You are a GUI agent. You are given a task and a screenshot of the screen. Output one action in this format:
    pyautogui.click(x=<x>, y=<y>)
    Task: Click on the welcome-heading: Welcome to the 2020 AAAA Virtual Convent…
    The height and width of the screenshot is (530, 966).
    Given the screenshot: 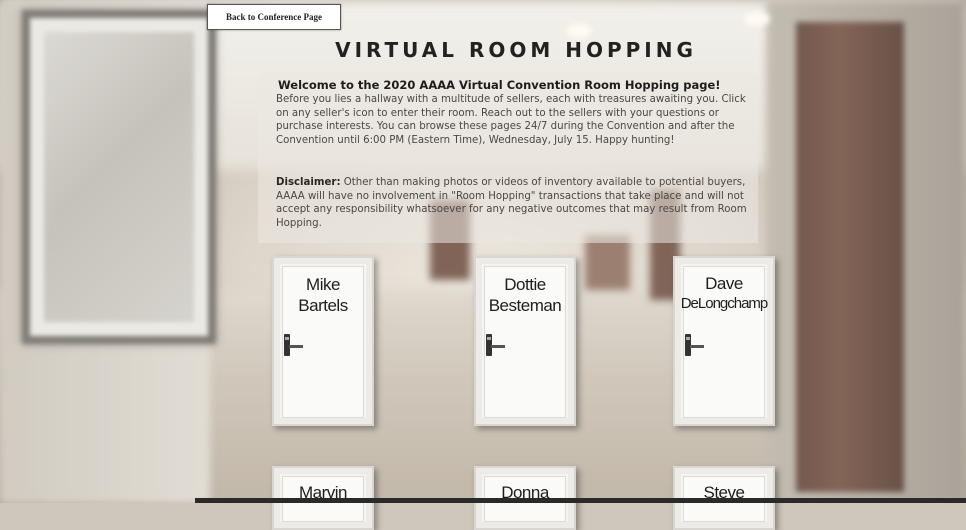 What is the action you would take?
    pyautogui.click(x=499, y=85)
    